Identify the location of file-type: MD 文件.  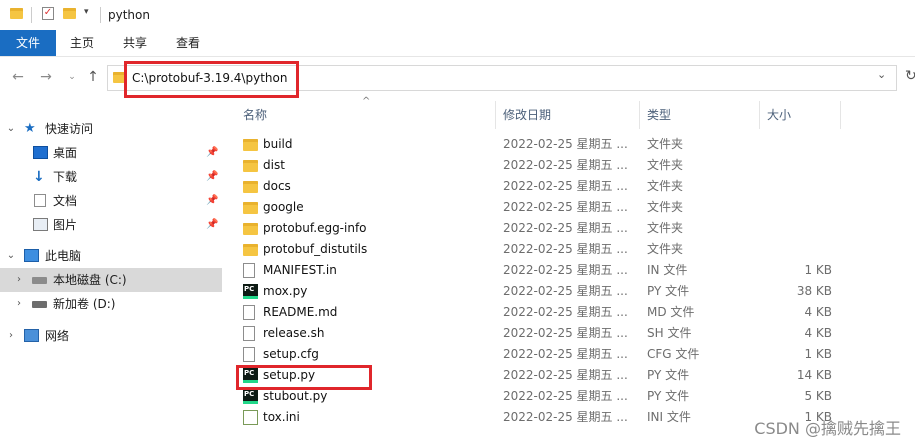
(671, 312).